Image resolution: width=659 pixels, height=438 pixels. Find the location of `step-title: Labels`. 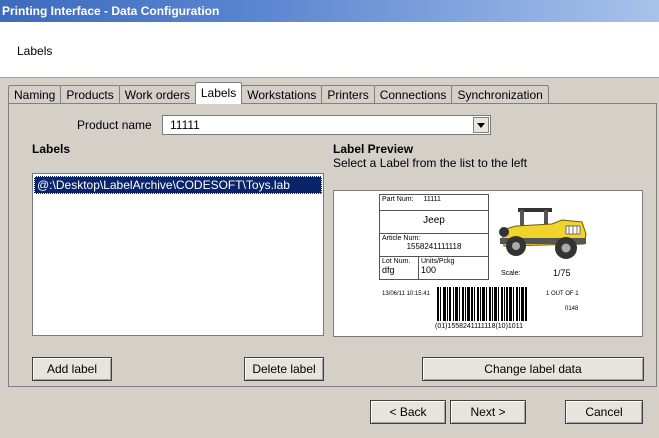

step-title: Labels is located at coordinates (35, 51).